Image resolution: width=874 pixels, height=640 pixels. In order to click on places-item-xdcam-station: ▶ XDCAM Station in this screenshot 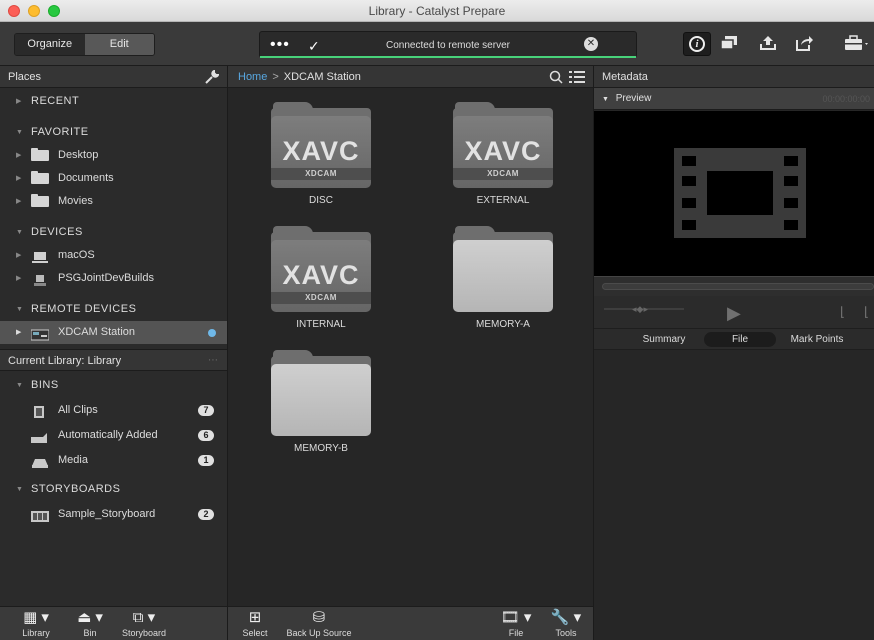, I will do `click(113, 332)`.